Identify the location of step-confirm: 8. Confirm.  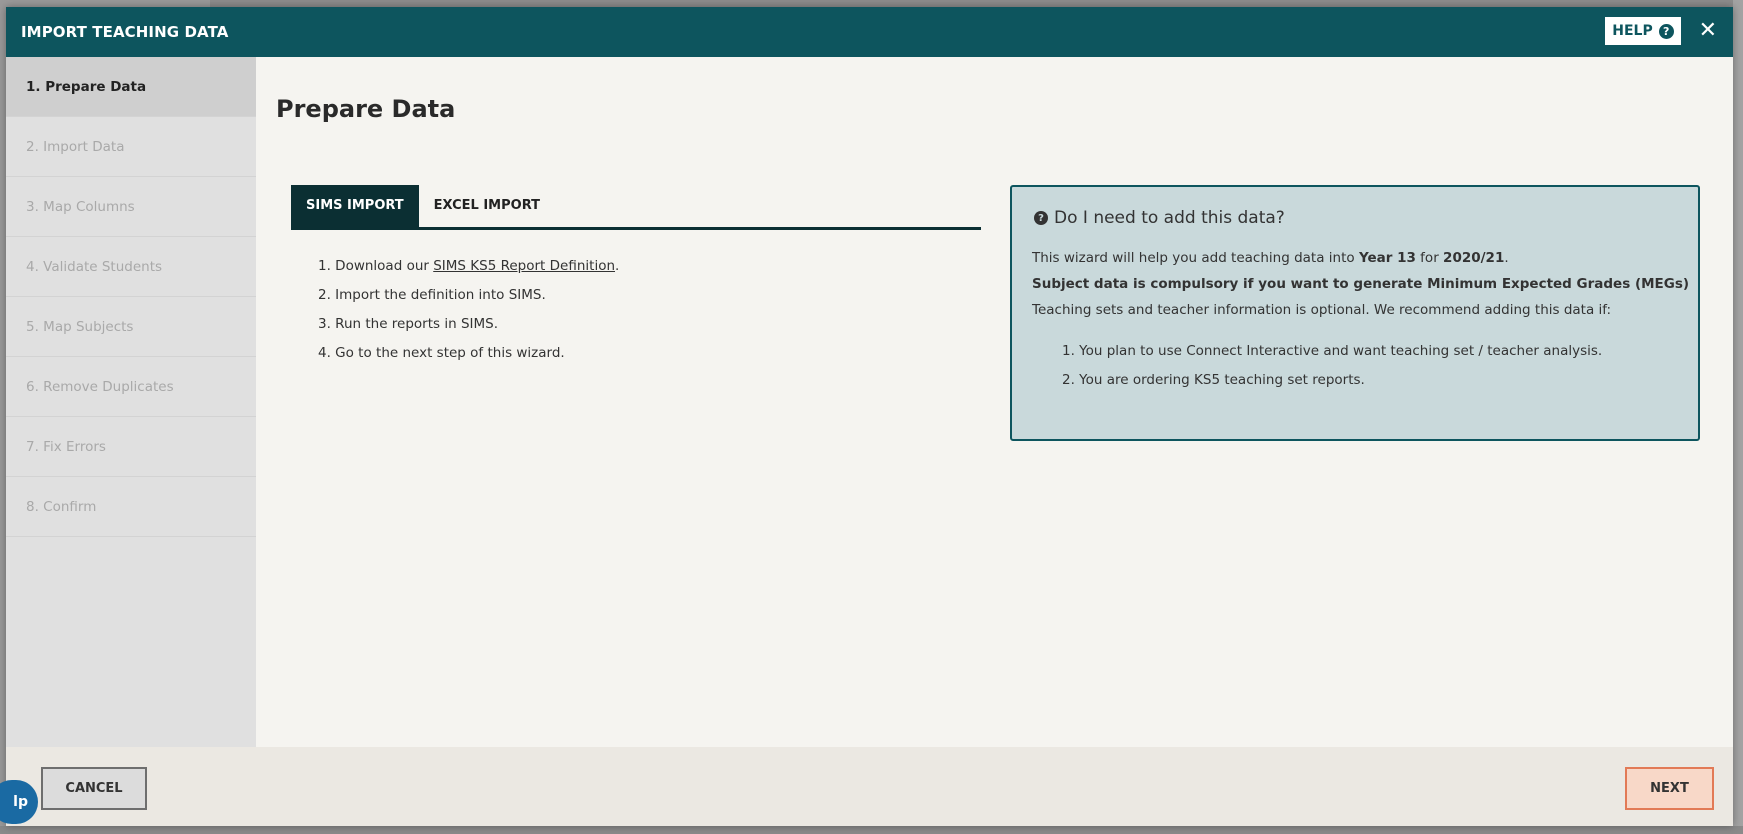
(131, 507).